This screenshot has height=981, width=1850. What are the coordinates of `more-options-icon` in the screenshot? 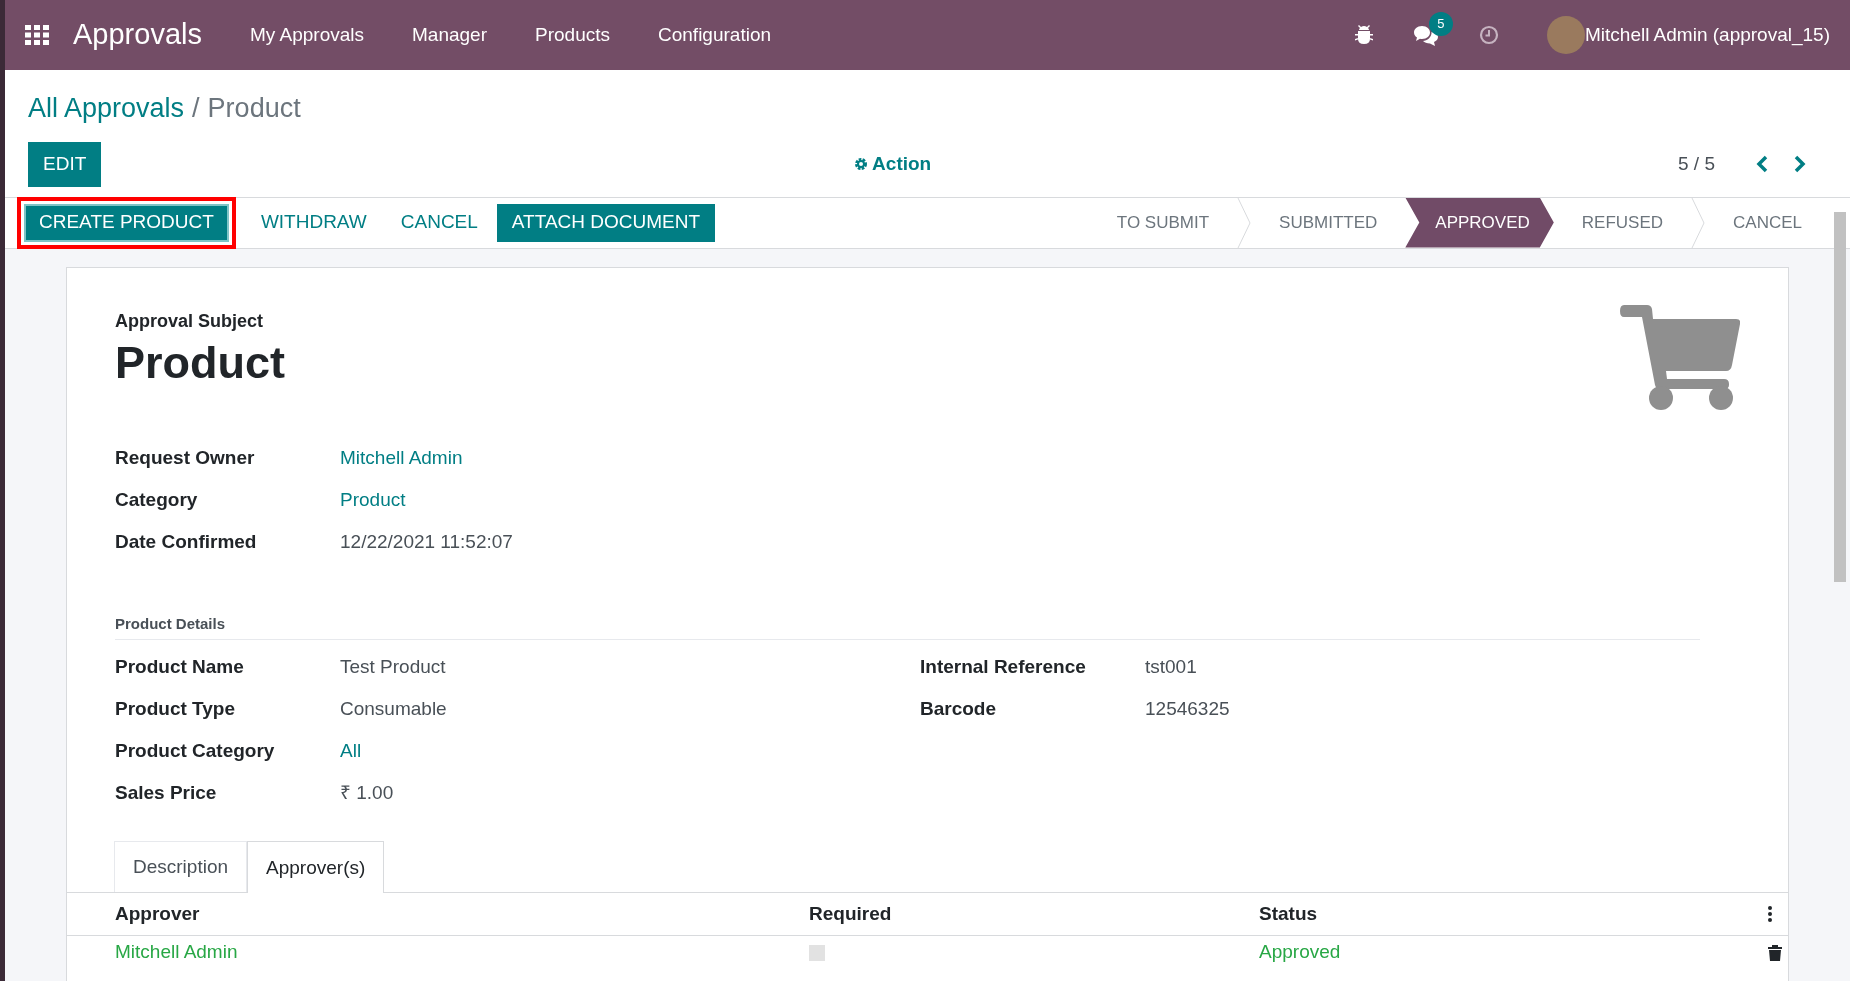 It's located at (1770, 914).